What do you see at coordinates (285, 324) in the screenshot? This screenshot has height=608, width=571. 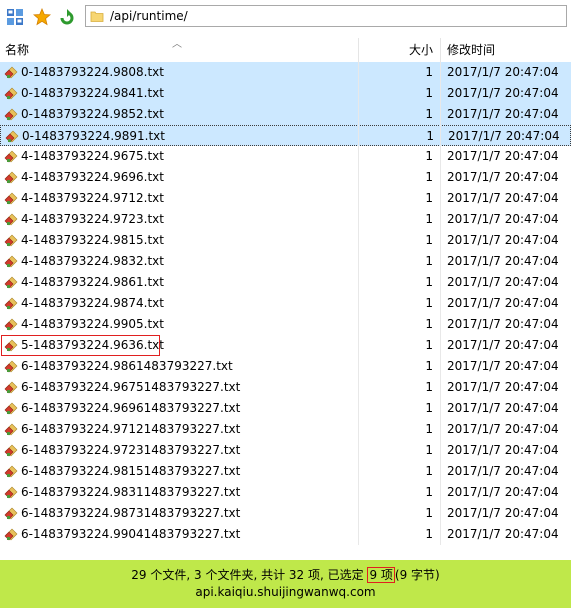 I see `file-row: 4-1483793224.9905.txt 1 2017/1/7 20:47:04` at bounding box center [285, 324].